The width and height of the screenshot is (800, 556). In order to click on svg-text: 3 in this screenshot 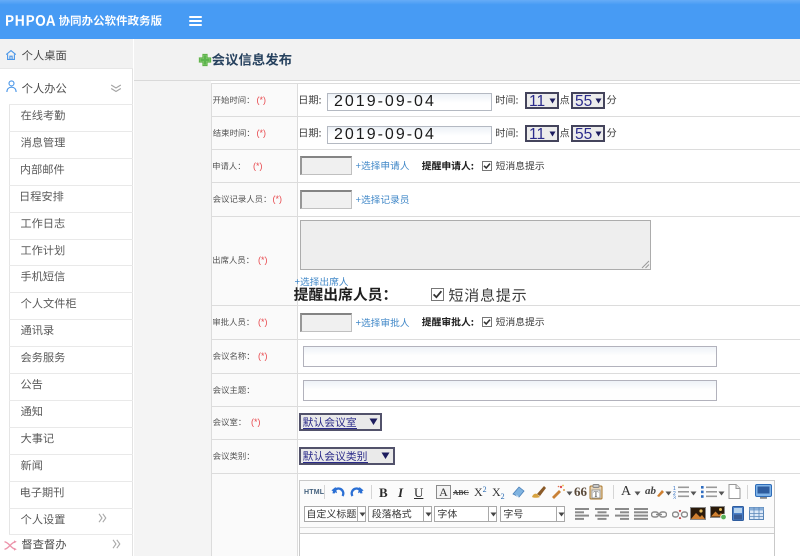, I will do `click(674, 498)`.